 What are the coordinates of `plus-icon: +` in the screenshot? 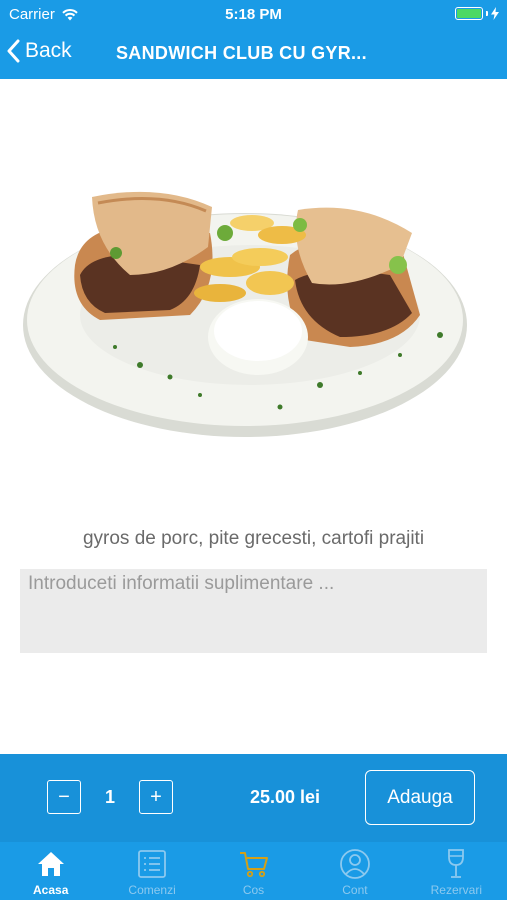 It's located at (156, 796).